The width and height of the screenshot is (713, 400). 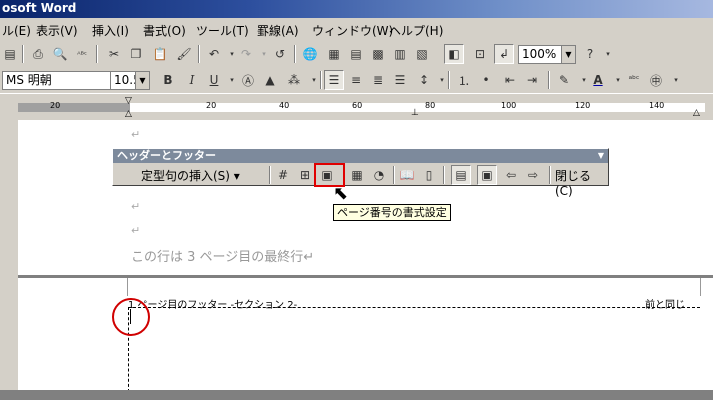 I want to click on indent-marker-icon: ▽, so click(x=128, y=101).